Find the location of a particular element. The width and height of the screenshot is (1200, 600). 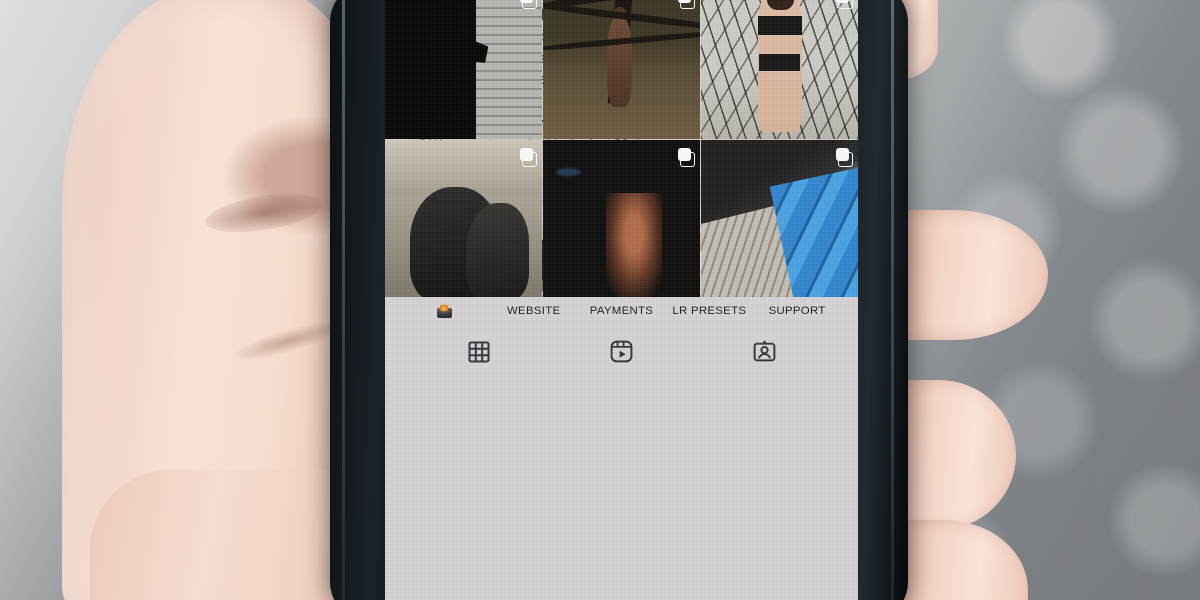

tagged-icon is located at coordinates (764, 351).